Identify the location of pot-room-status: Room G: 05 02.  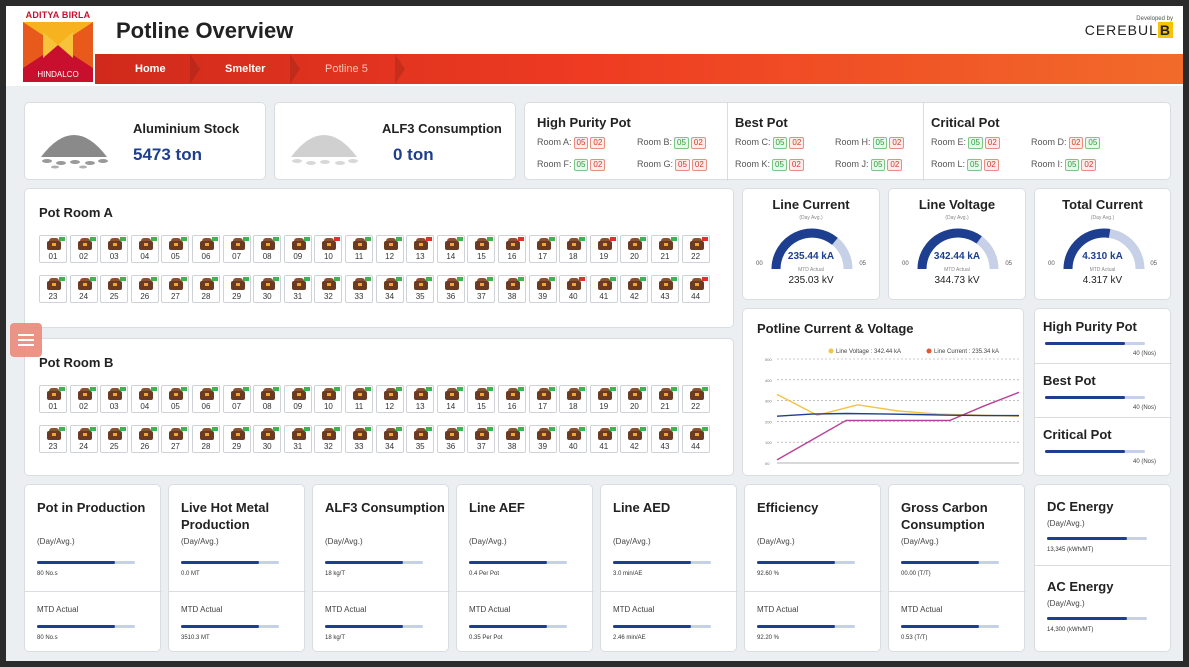
(672, 165).